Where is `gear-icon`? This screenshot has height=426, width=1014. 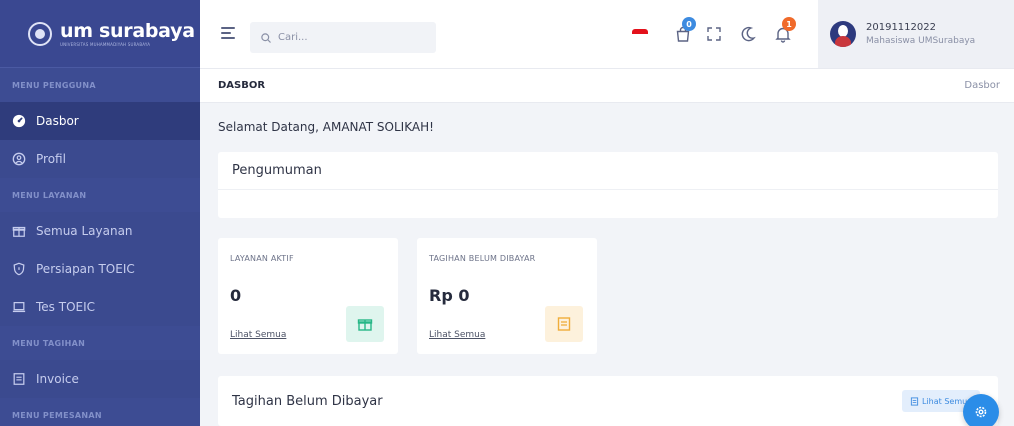
gear-icon is located at coordinates (981, 412).